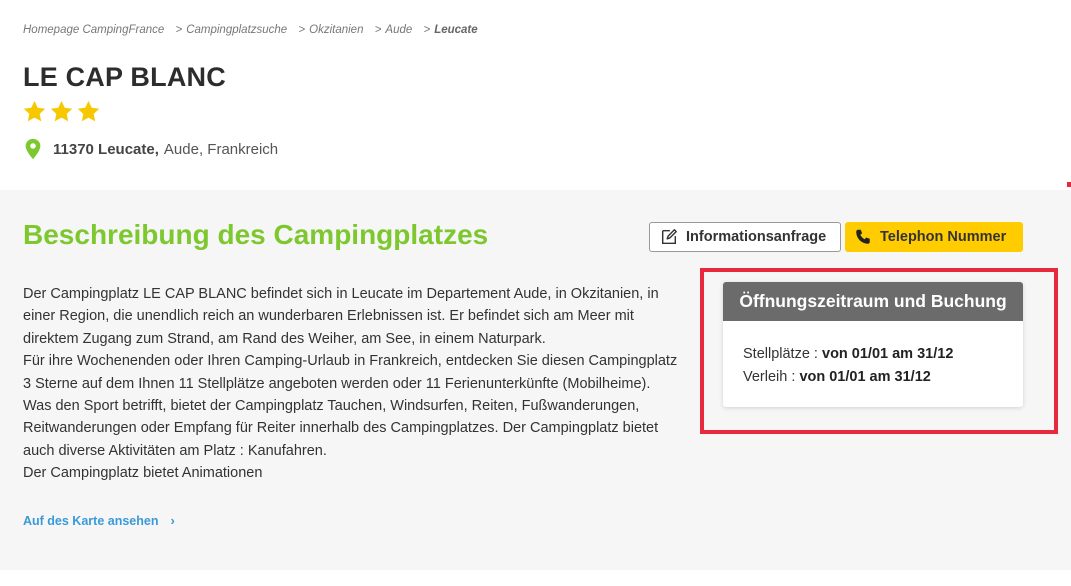 This screenshot has width=1071, height=586. What do you see at coordinates (33, 149) in the screenshot?
I see `map-pin-icon` at bounding box center [33, 149].